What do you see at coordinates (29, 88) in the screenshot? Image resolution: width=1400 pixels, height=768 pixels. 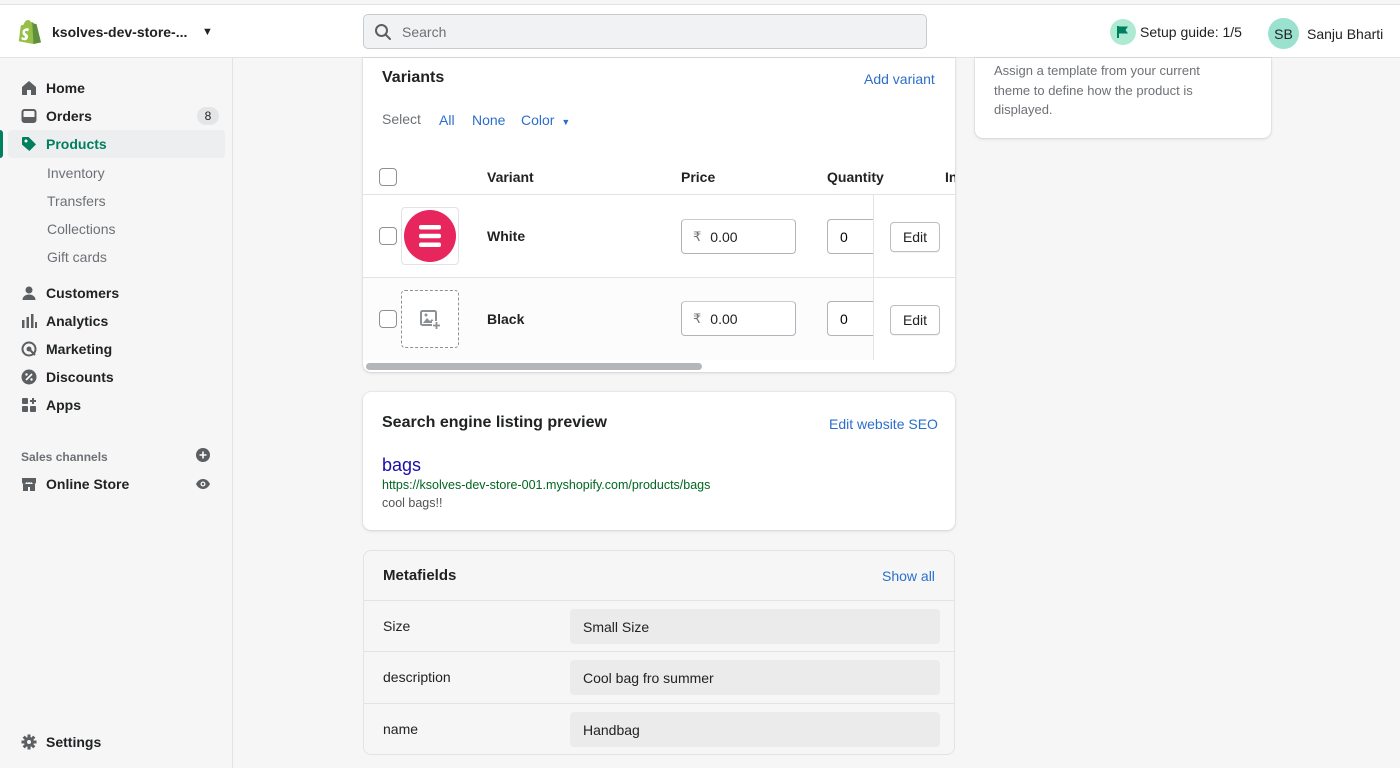 I see `home-icon` at bounding box center [29, 88].